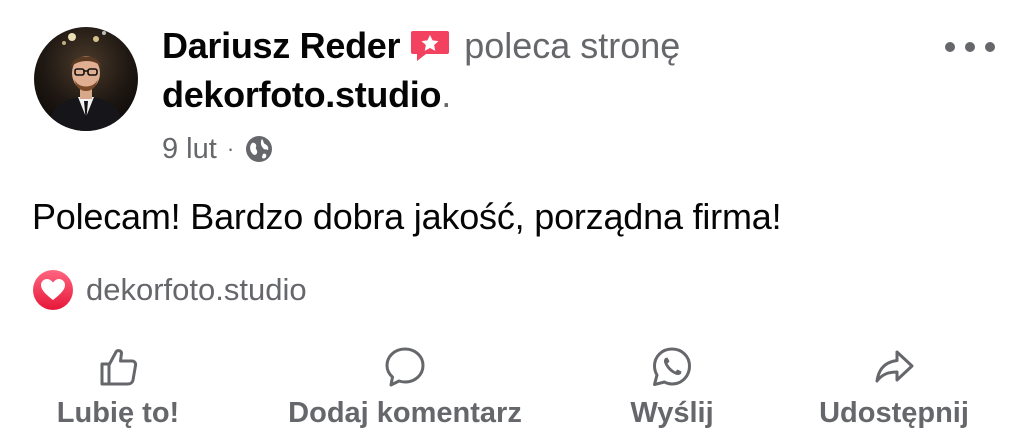 Image resolution: width=1024 pixels, height=448 pixels. I want to click on love-reaction-icon, so click(53, 290).